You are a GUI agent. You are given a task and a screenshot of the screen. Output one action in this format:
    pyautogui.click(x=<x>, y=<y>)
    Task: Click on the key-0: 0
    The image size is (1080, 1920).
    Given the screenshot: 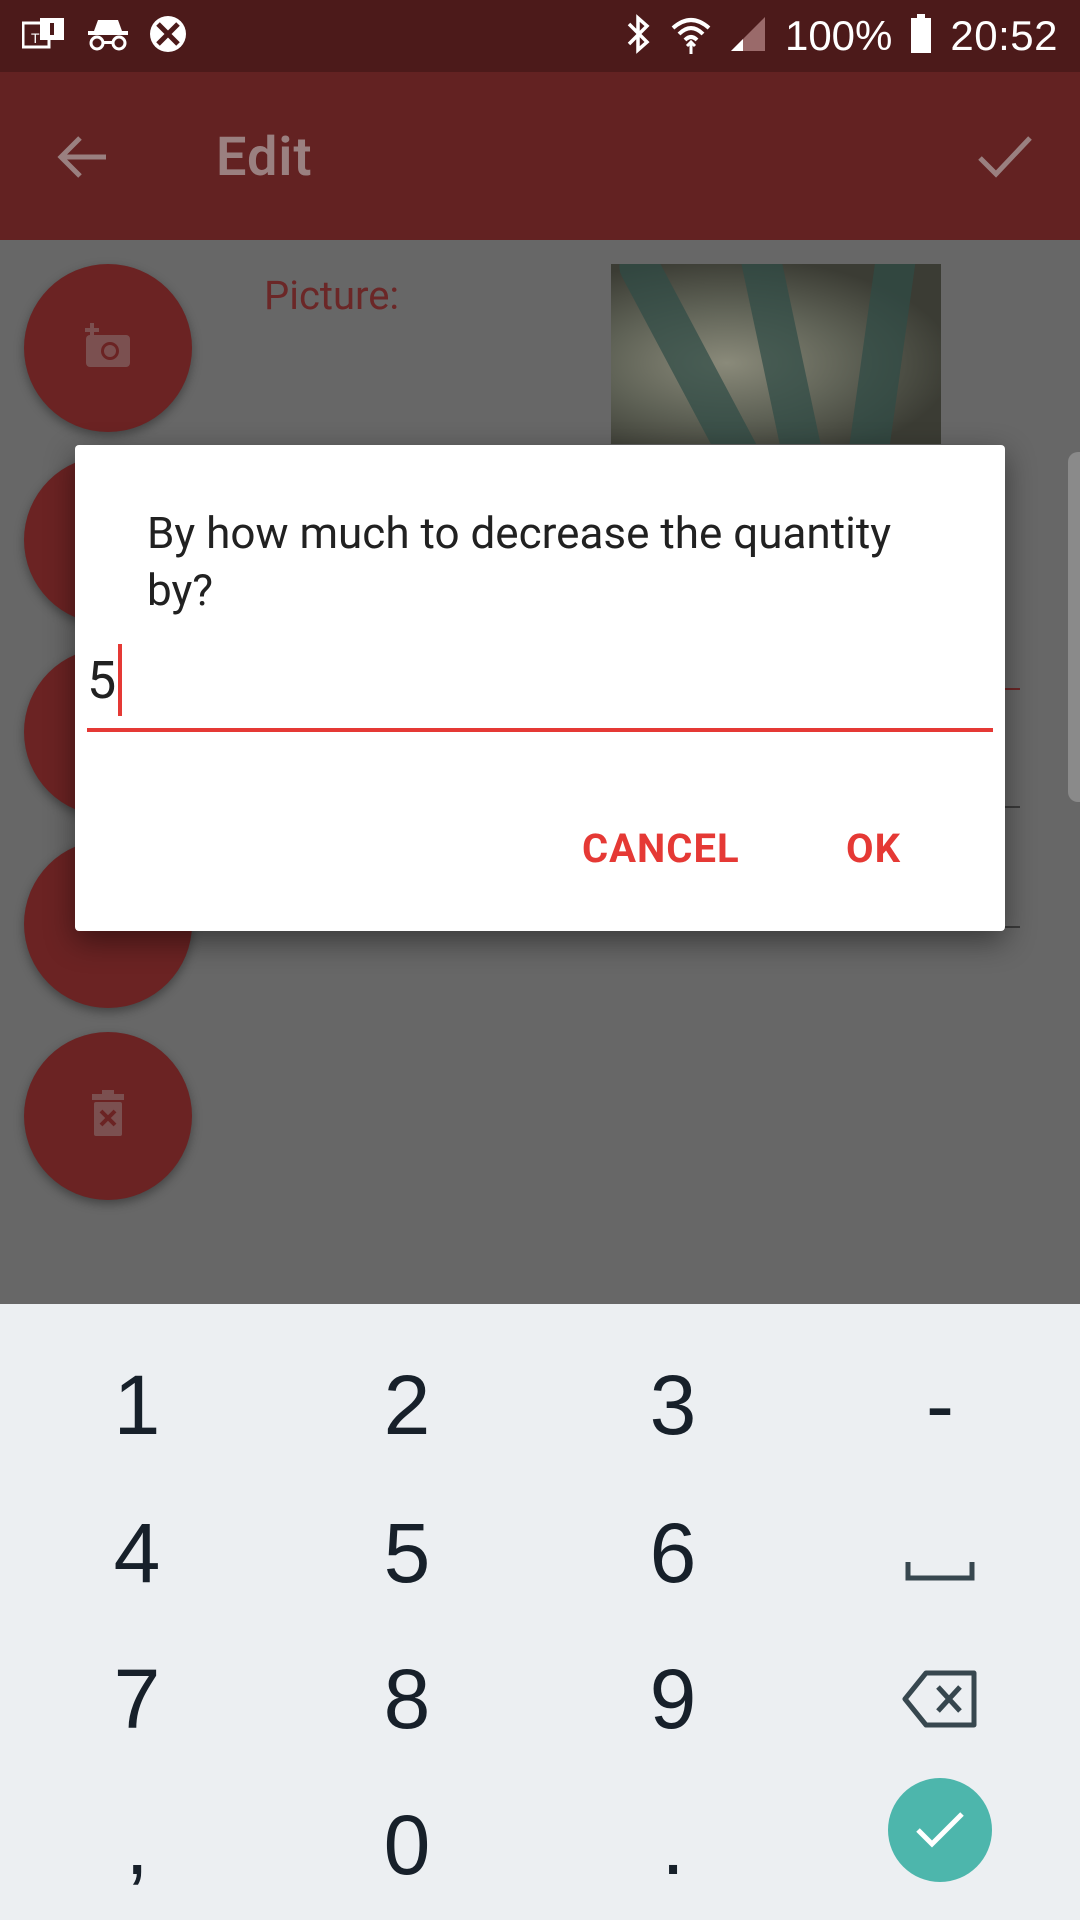 What is the action you would take?
    pyautogui.click(x=407, y=1845)
    